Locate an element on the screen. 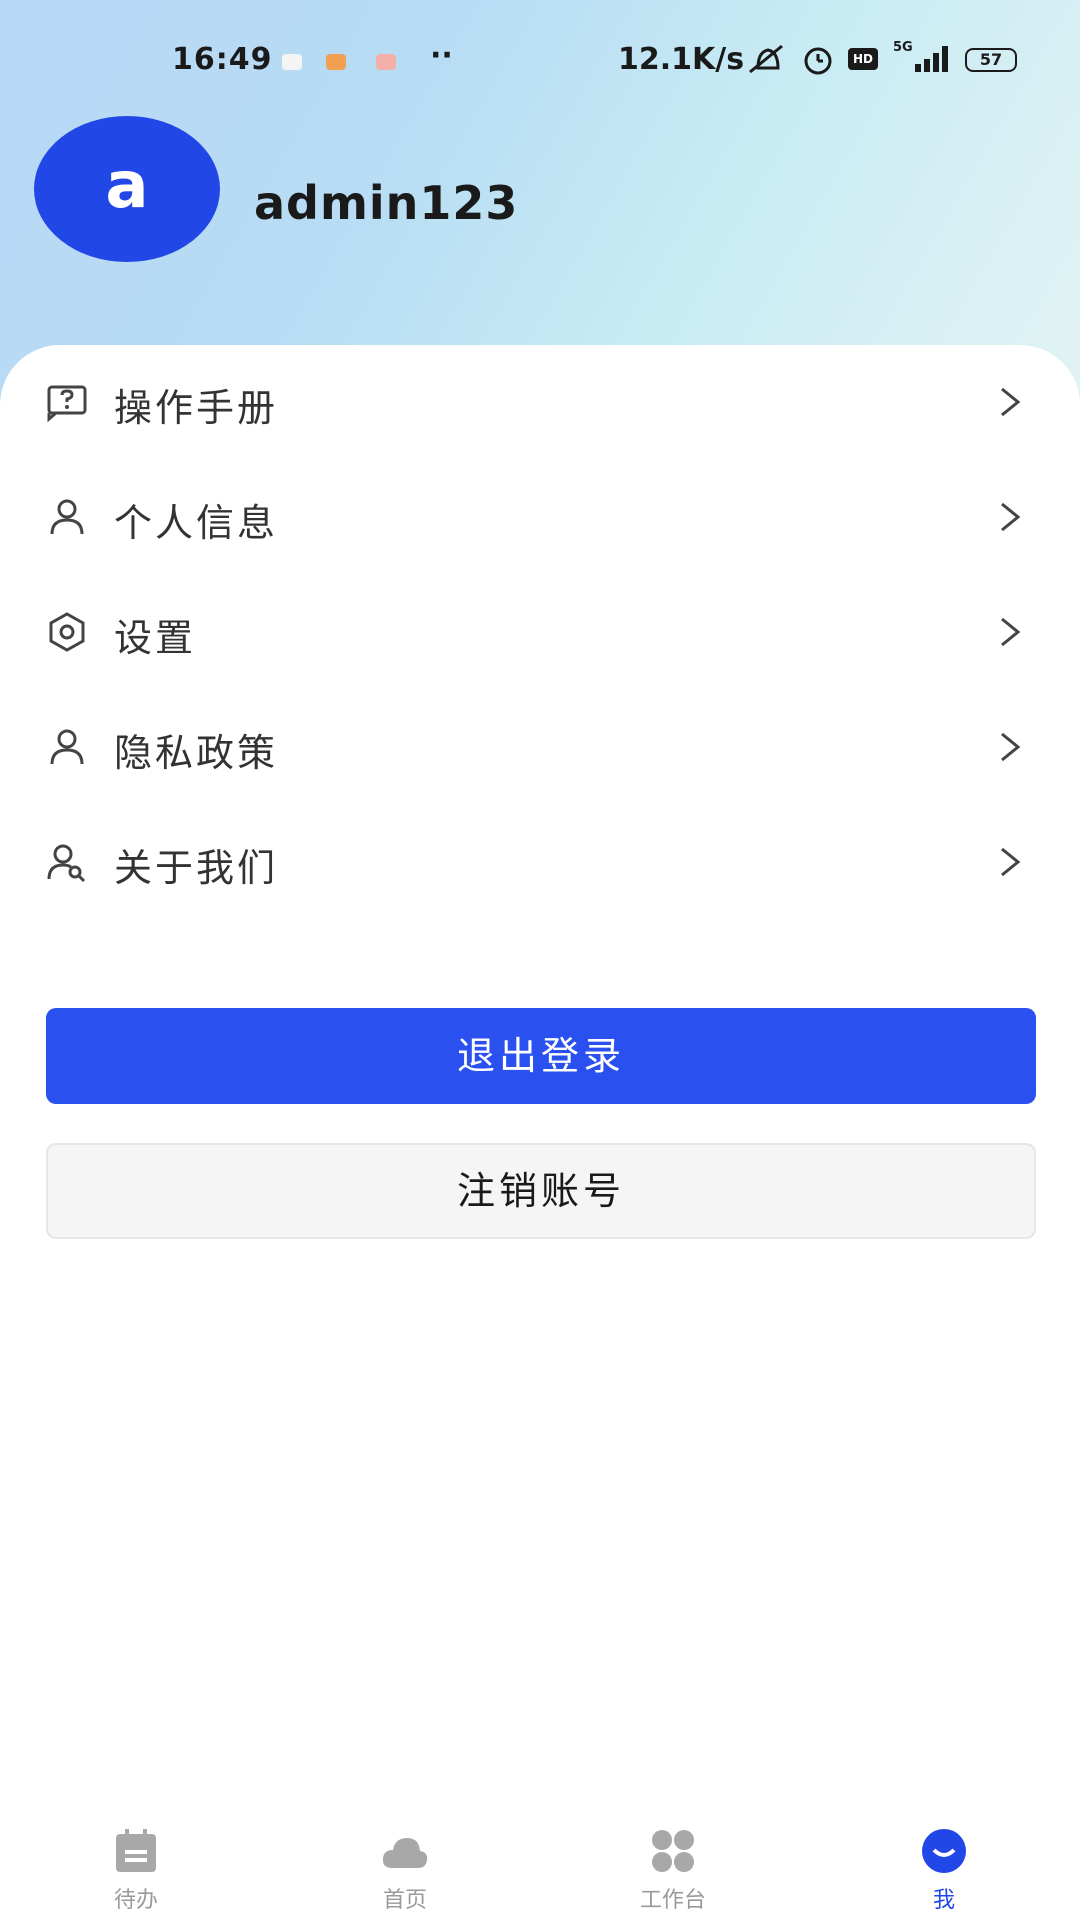 The width and height of the screenshot is (1080, 1920). network-type: 5G is located at coordinates (903, 47).